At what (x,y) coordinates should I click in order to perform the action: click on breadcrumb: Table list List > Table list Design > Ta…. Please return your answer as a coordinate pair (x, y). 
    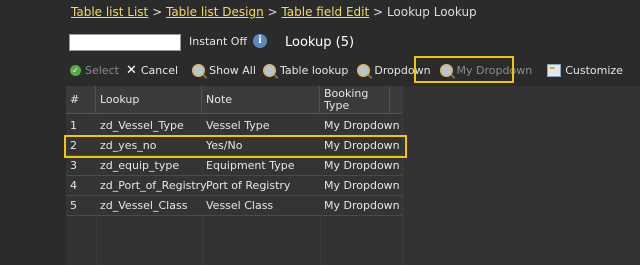
    Looking at the image, I should click on (274, 12).